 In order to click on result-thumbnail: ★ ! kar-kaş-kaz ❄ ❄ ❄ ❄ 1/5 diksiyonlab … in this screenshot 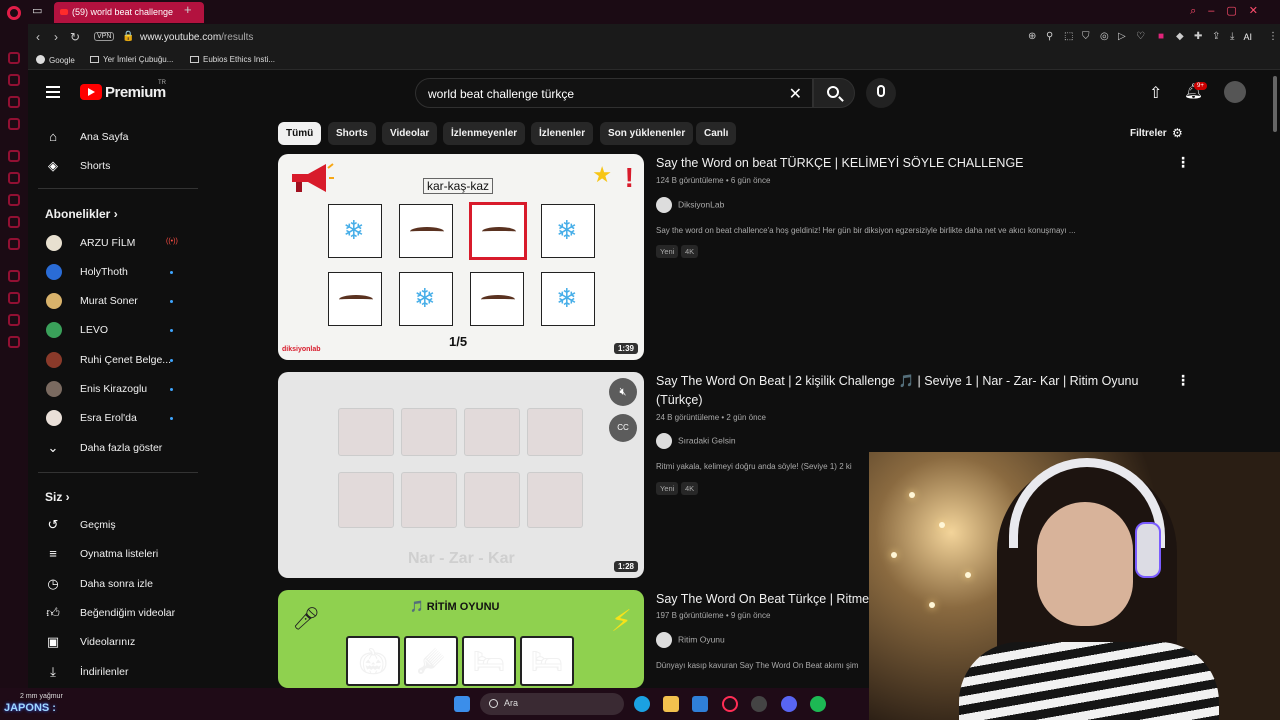, I will do `click(461, 257)`.